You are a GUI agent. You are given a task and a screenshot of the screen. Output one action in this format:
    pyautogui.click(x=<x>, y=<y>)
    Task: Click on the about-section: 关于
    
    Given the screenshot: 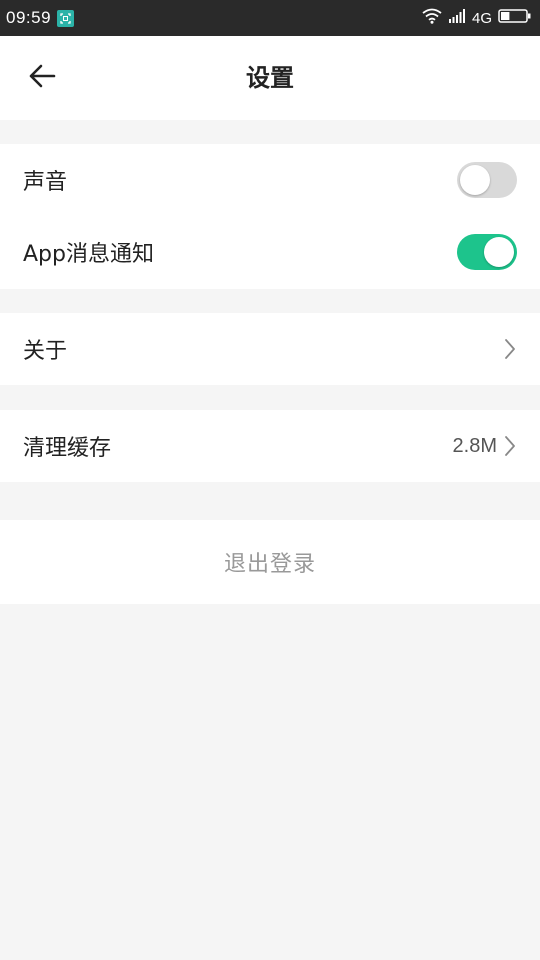 What is the action you would take?
    pyautogui.click(x=270, y=349)
    